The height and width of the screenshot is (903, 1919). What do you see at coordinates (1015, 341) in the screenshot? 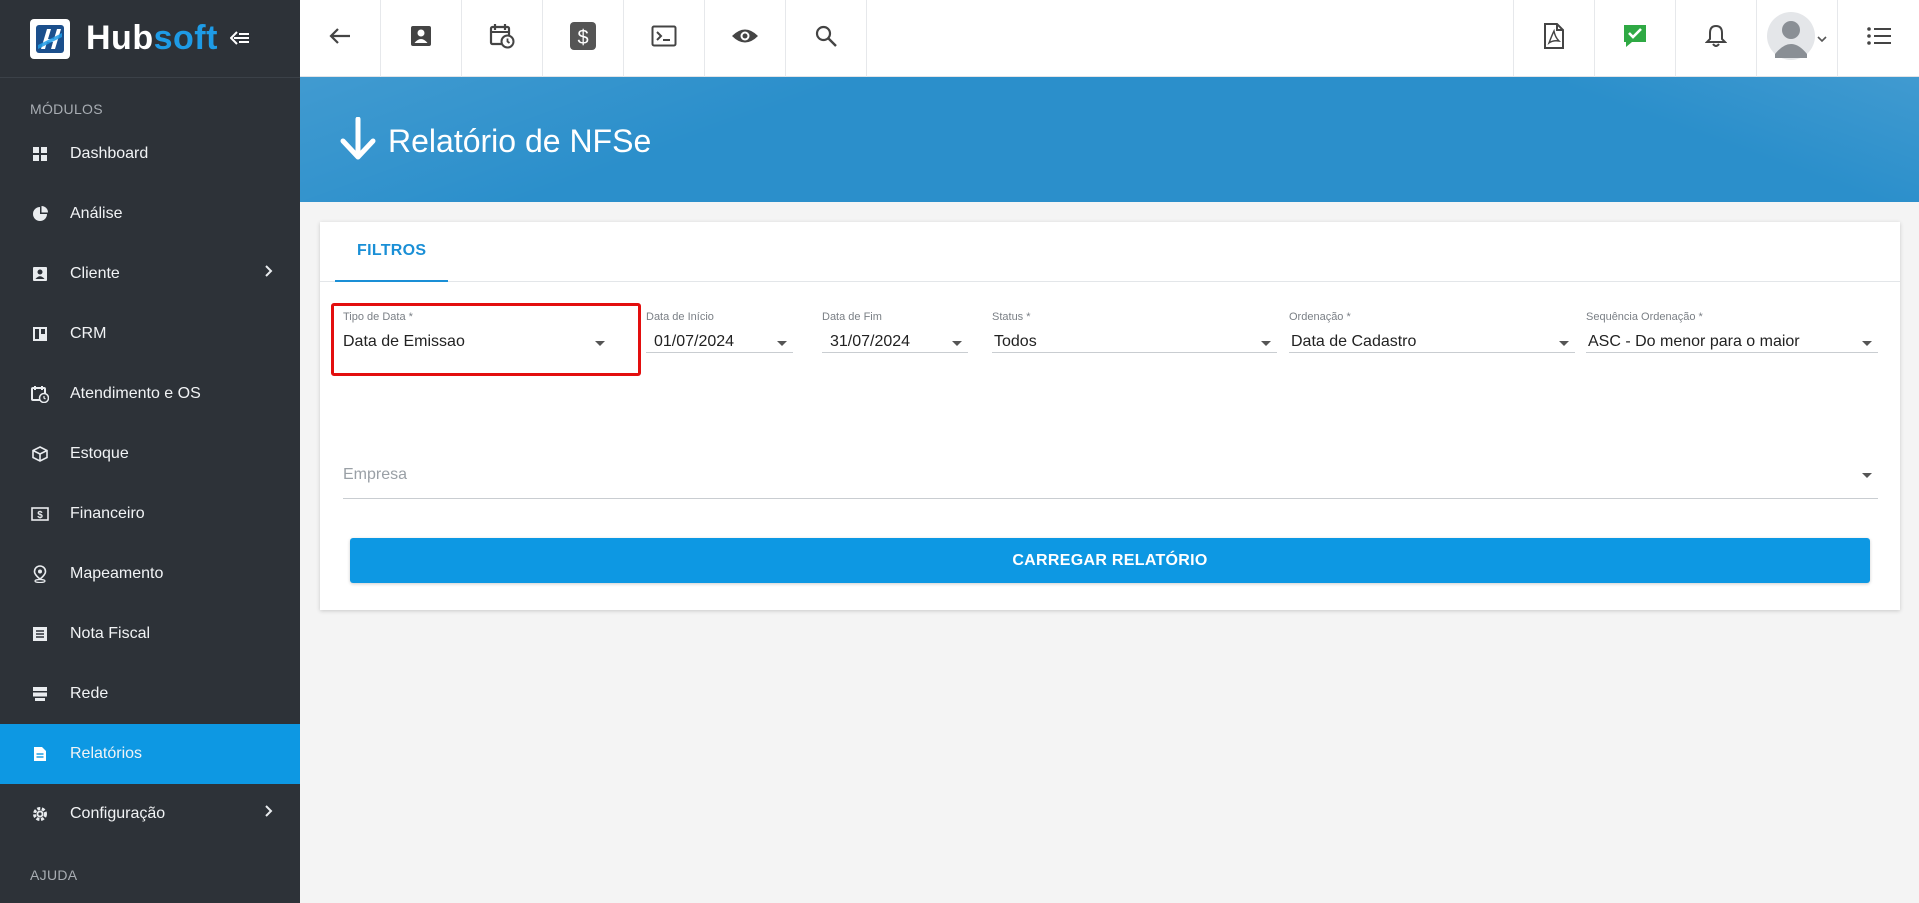
I see `field-value: Todos` at bounding box center [1015, 341].